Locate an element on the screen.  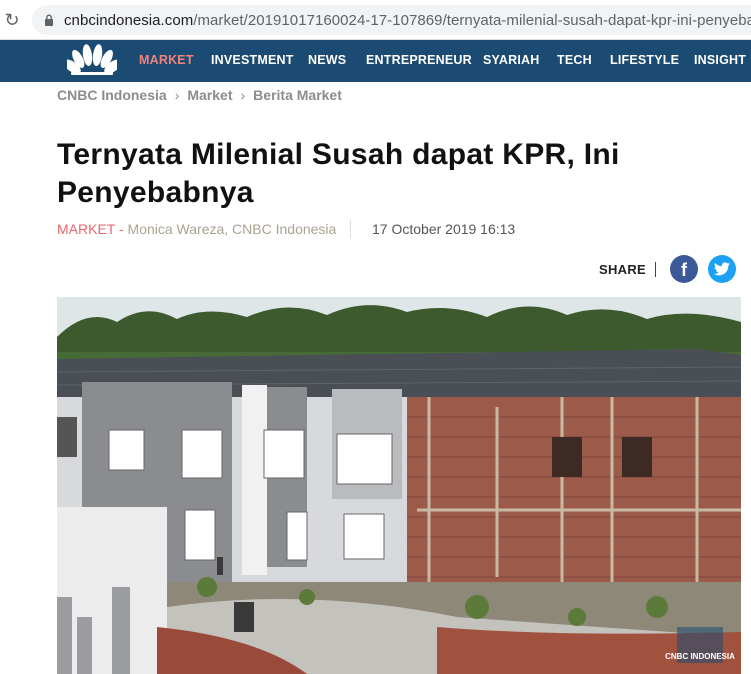
article-date: 17 October 2019 16:13 is located at coordinates (444, 229).